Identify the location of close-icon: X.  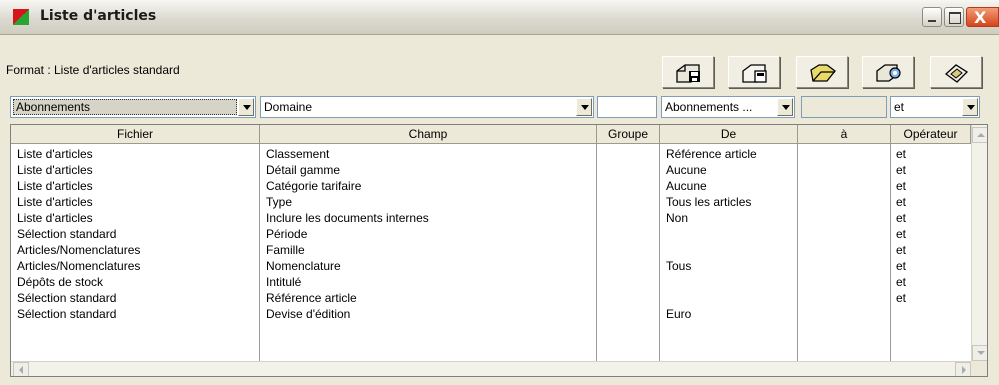
(980, 17).